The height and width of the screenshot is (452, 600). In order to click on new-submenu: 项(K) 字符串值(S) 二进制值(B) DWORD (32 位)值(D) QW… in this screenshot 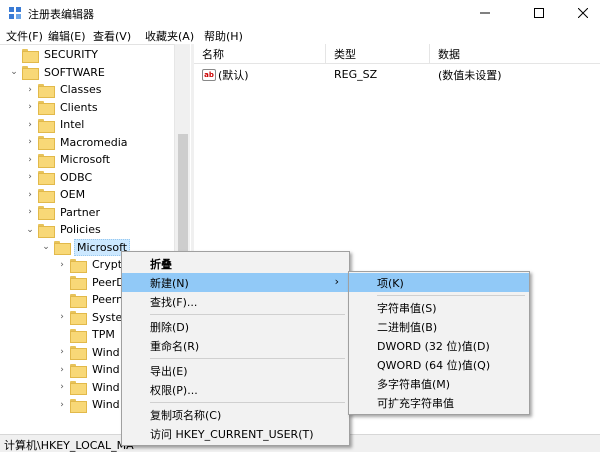, I will do `click(439, 343)`.